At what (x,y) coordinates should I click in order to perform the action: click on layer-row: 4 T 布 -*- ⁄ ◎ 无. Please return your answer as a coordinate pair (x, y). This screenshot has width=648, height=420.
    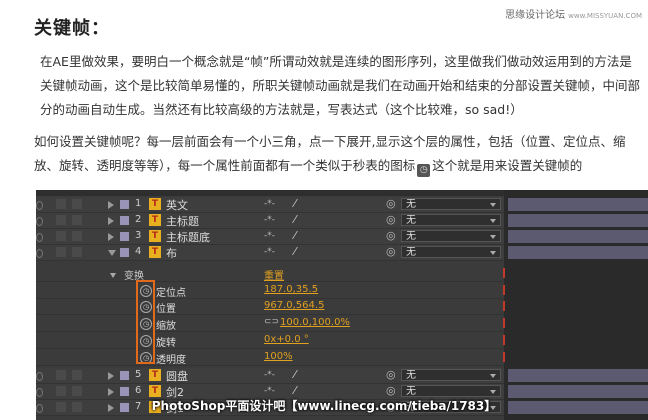
    Looking at the image, I should click on (270, 253).